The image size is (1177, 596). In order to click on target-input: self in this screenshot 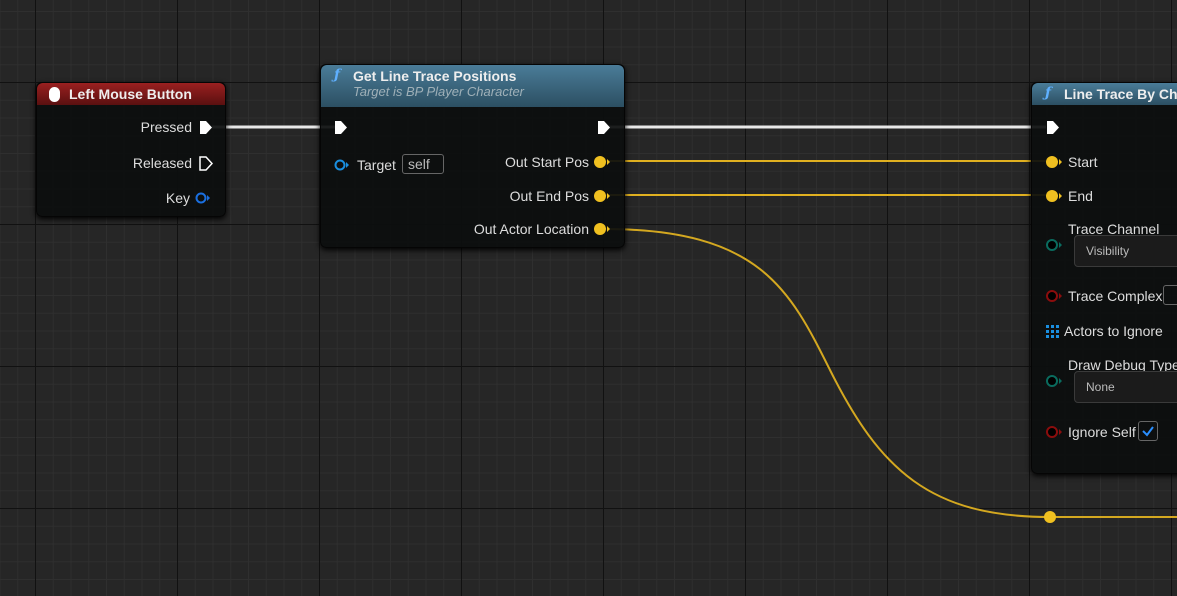, I will do `click(423, 164)`.